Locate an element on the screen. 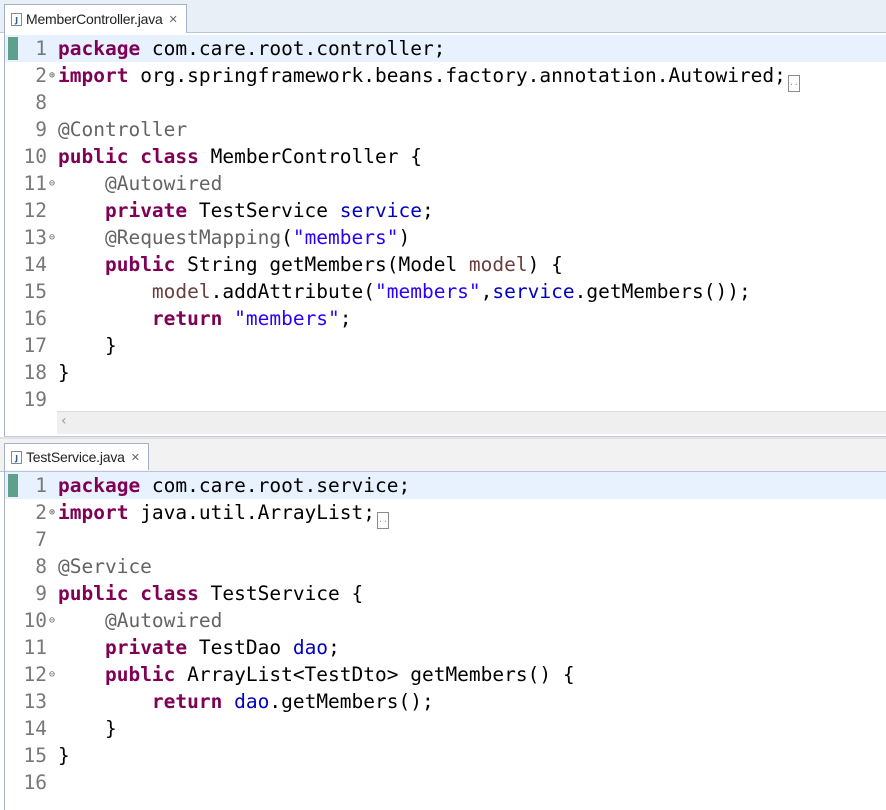  code-line: 11 ⊖ @Autowired is located at coordinates (445, 183).